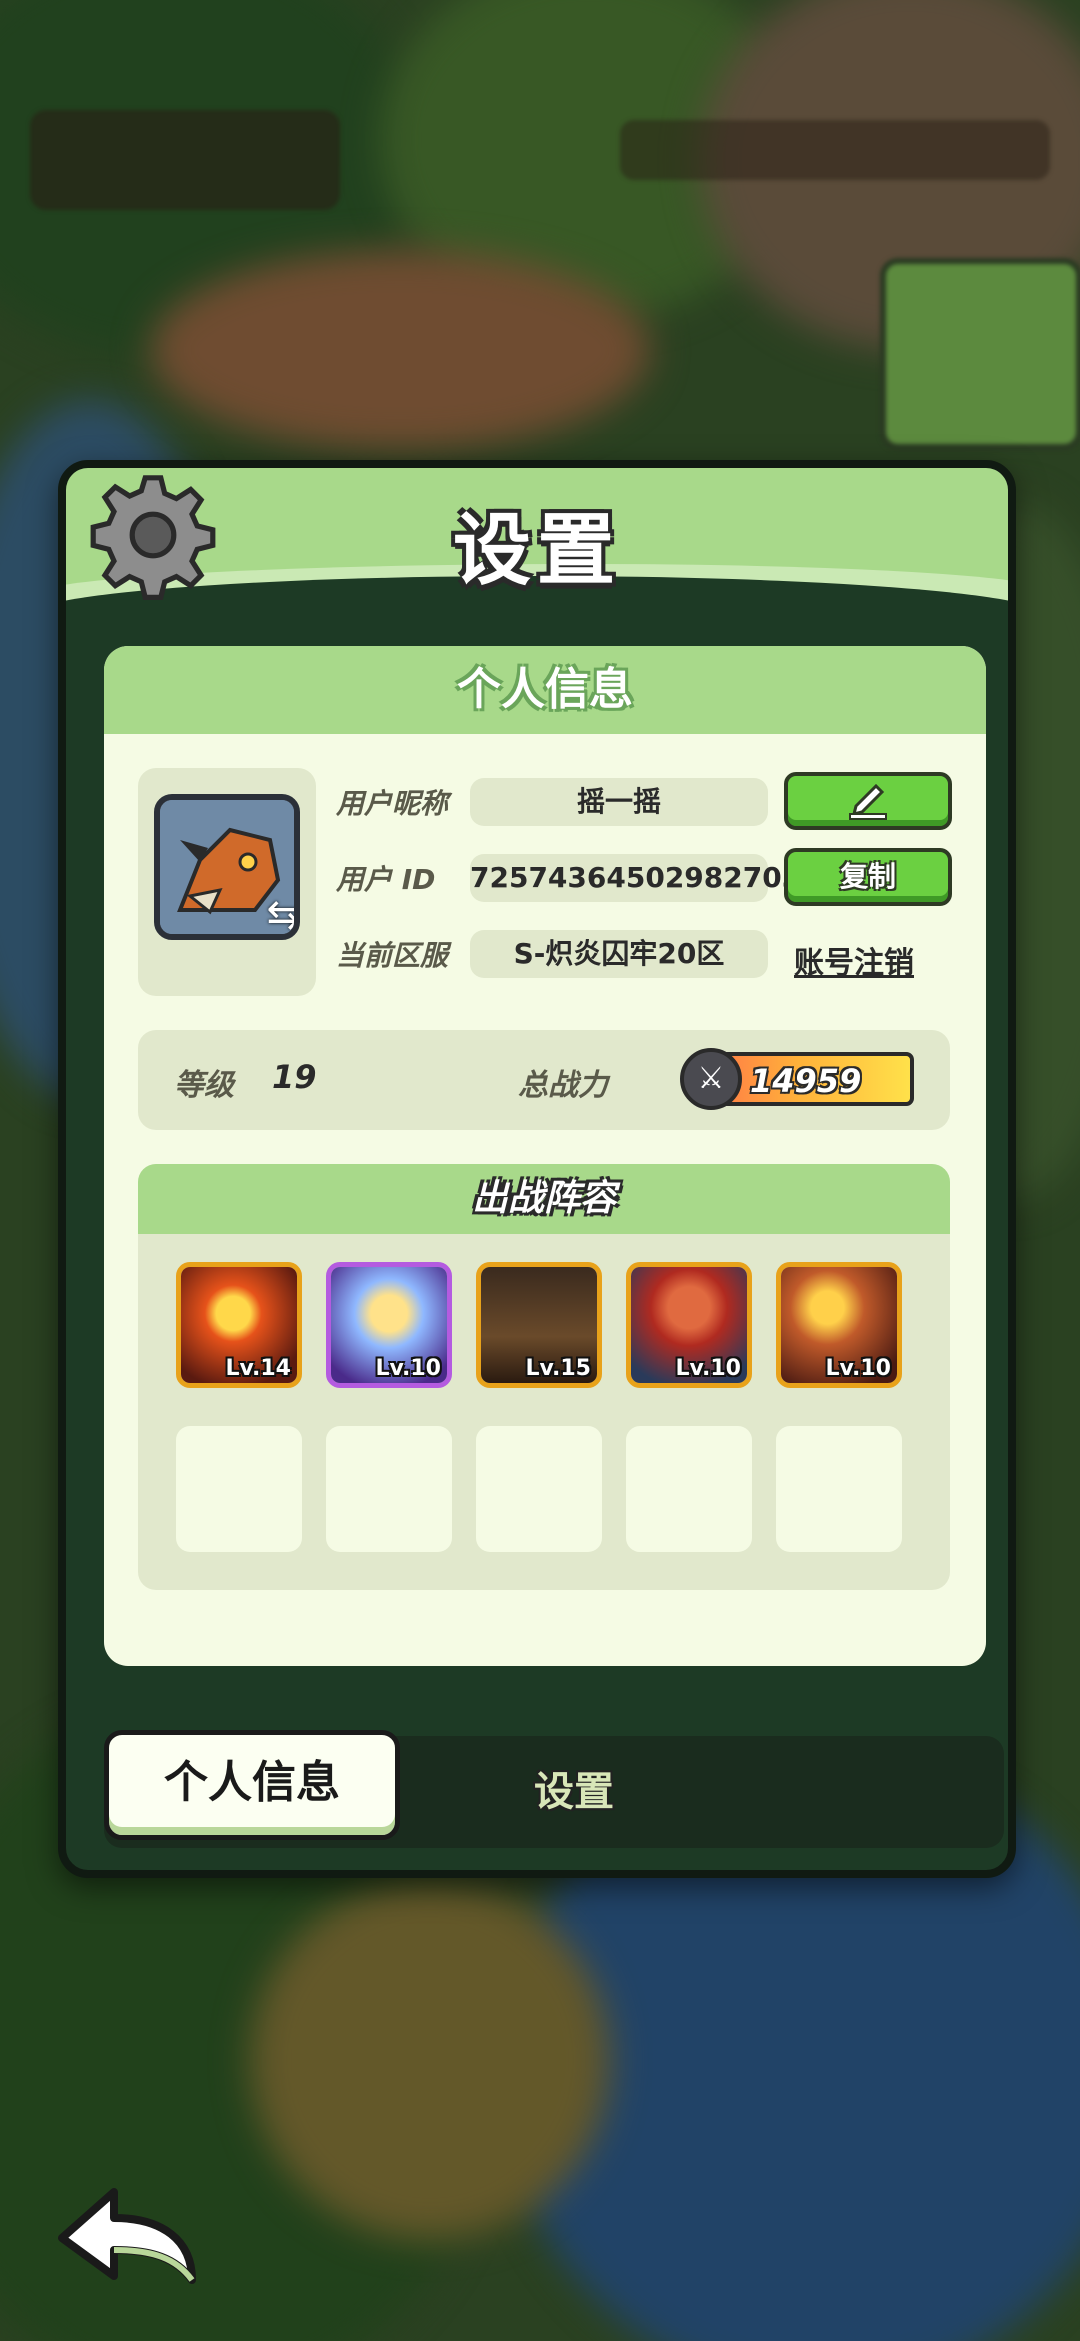 The height and width of the screenshot is (2341, 1080). I want to click on power-label: 总战力, so click(563, 1085).